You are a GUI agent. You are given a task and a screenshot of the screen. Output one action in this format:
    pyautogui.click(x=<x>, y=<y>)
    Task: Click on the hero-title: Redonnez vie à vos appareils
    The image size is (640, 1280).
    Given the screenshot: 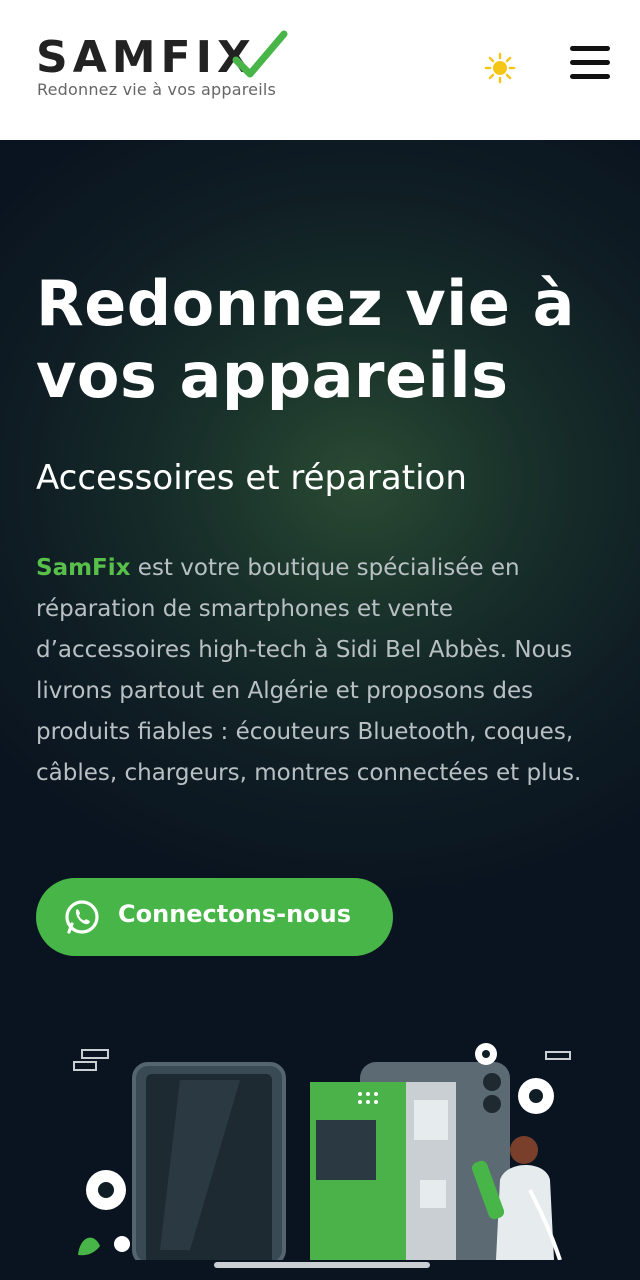 What is the action you would take?
    pyautogui.click(x=305, y=339)
    